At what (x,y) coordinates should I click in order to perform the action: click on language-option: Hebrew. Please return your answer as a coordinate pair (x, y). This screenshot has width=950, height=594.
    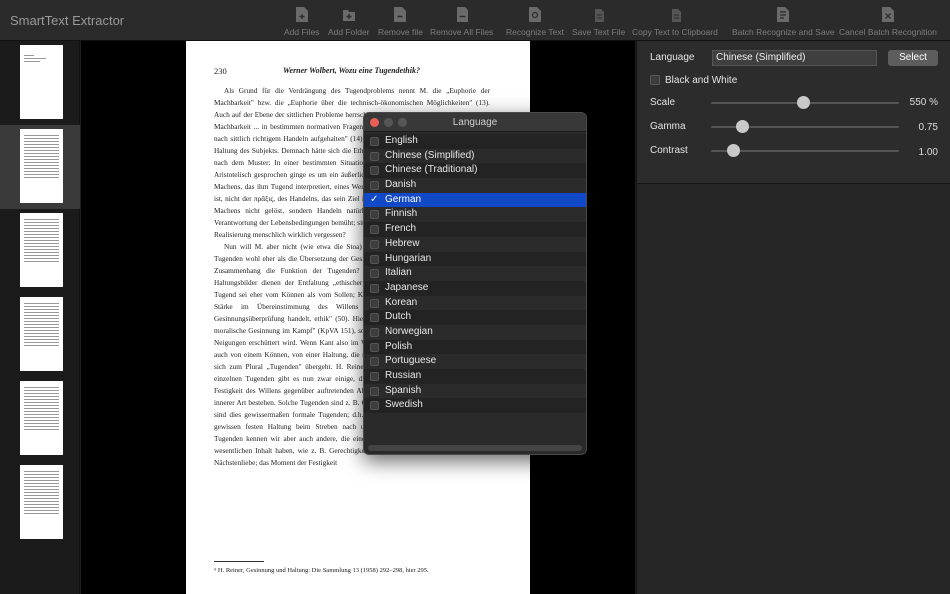
    Looking at the image, I should click on (475, 244).